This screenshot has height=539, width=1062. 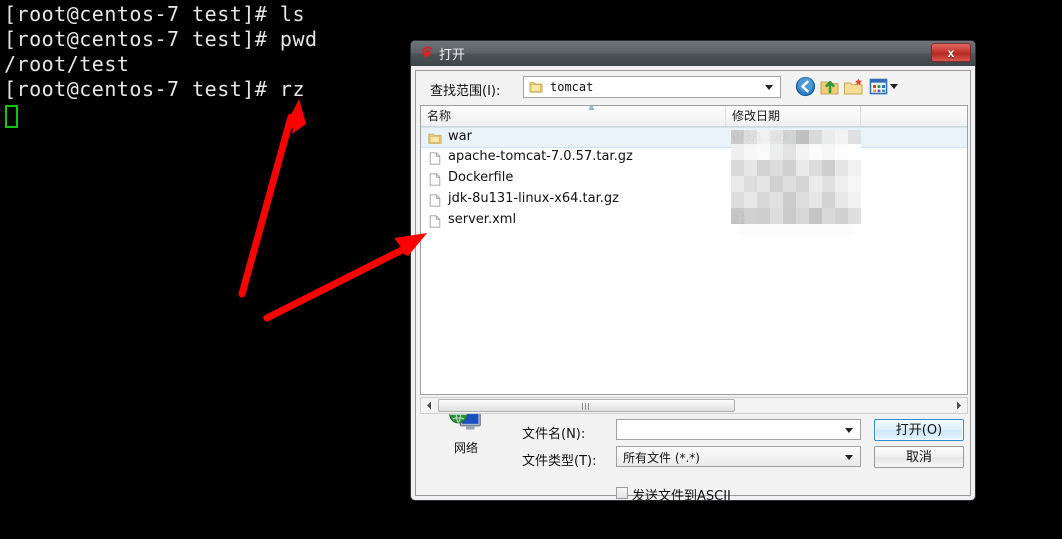 I want to click on back-arrow-icon, so click(x=805, y=86).